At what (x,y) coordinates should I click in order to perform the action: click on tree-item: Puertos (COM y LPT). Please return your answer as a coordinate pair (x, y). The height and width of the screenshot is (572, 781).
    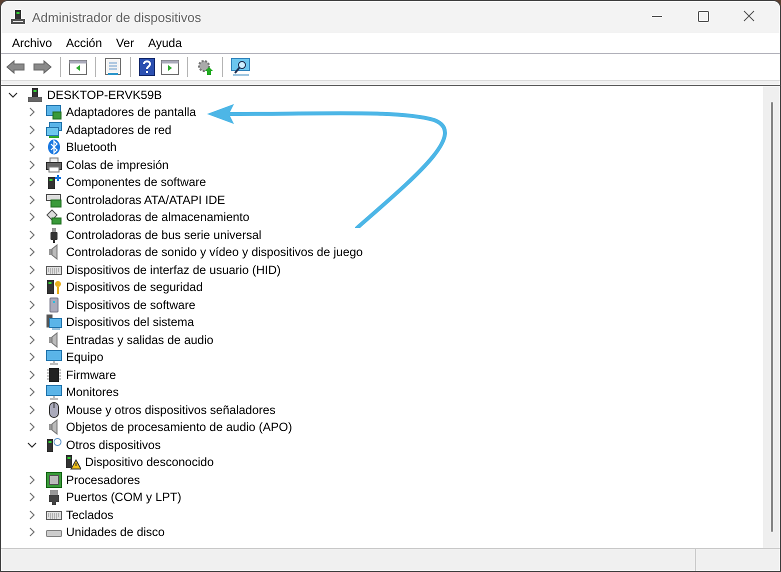
    Looking at the image, I should click on (124, 497).